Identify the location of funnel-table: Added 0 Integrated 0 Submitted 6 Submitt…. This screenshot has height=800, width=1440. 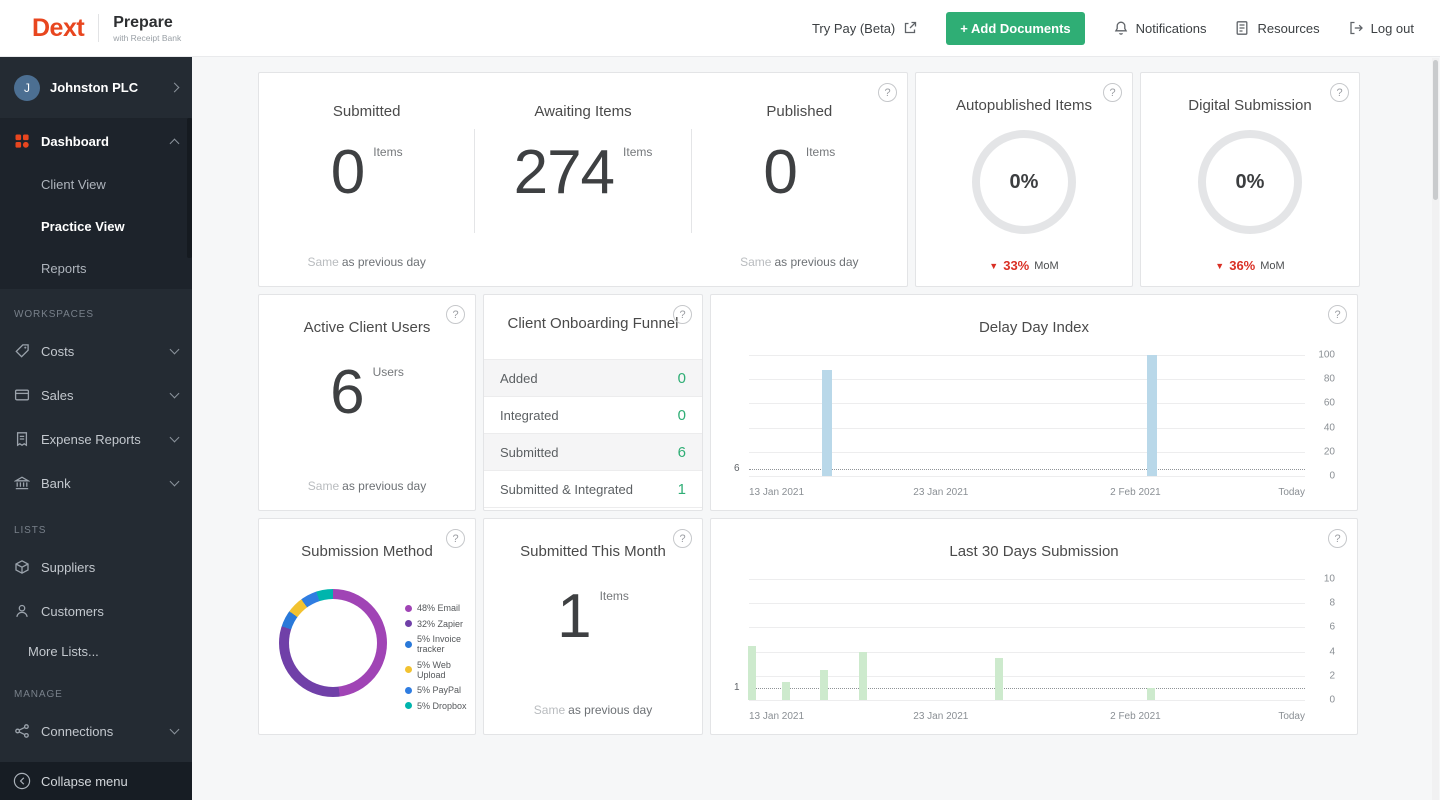
(593, 433).